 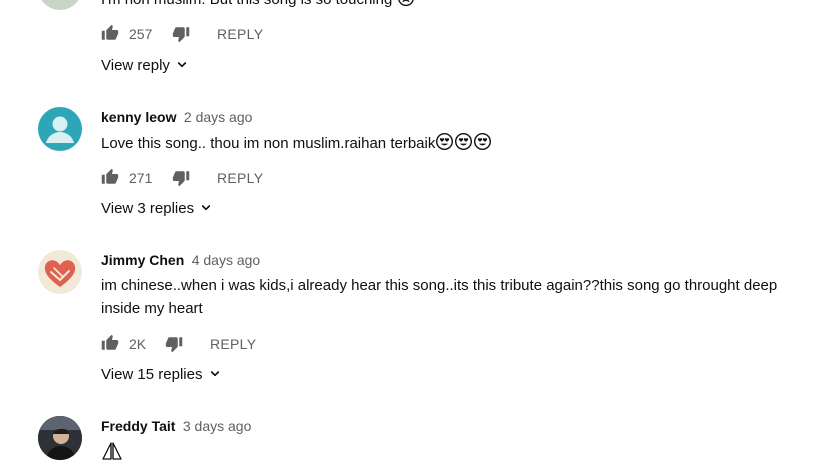 I want to click on comment-header: kenny leow 2 days ago, so click(x=176, y=118).